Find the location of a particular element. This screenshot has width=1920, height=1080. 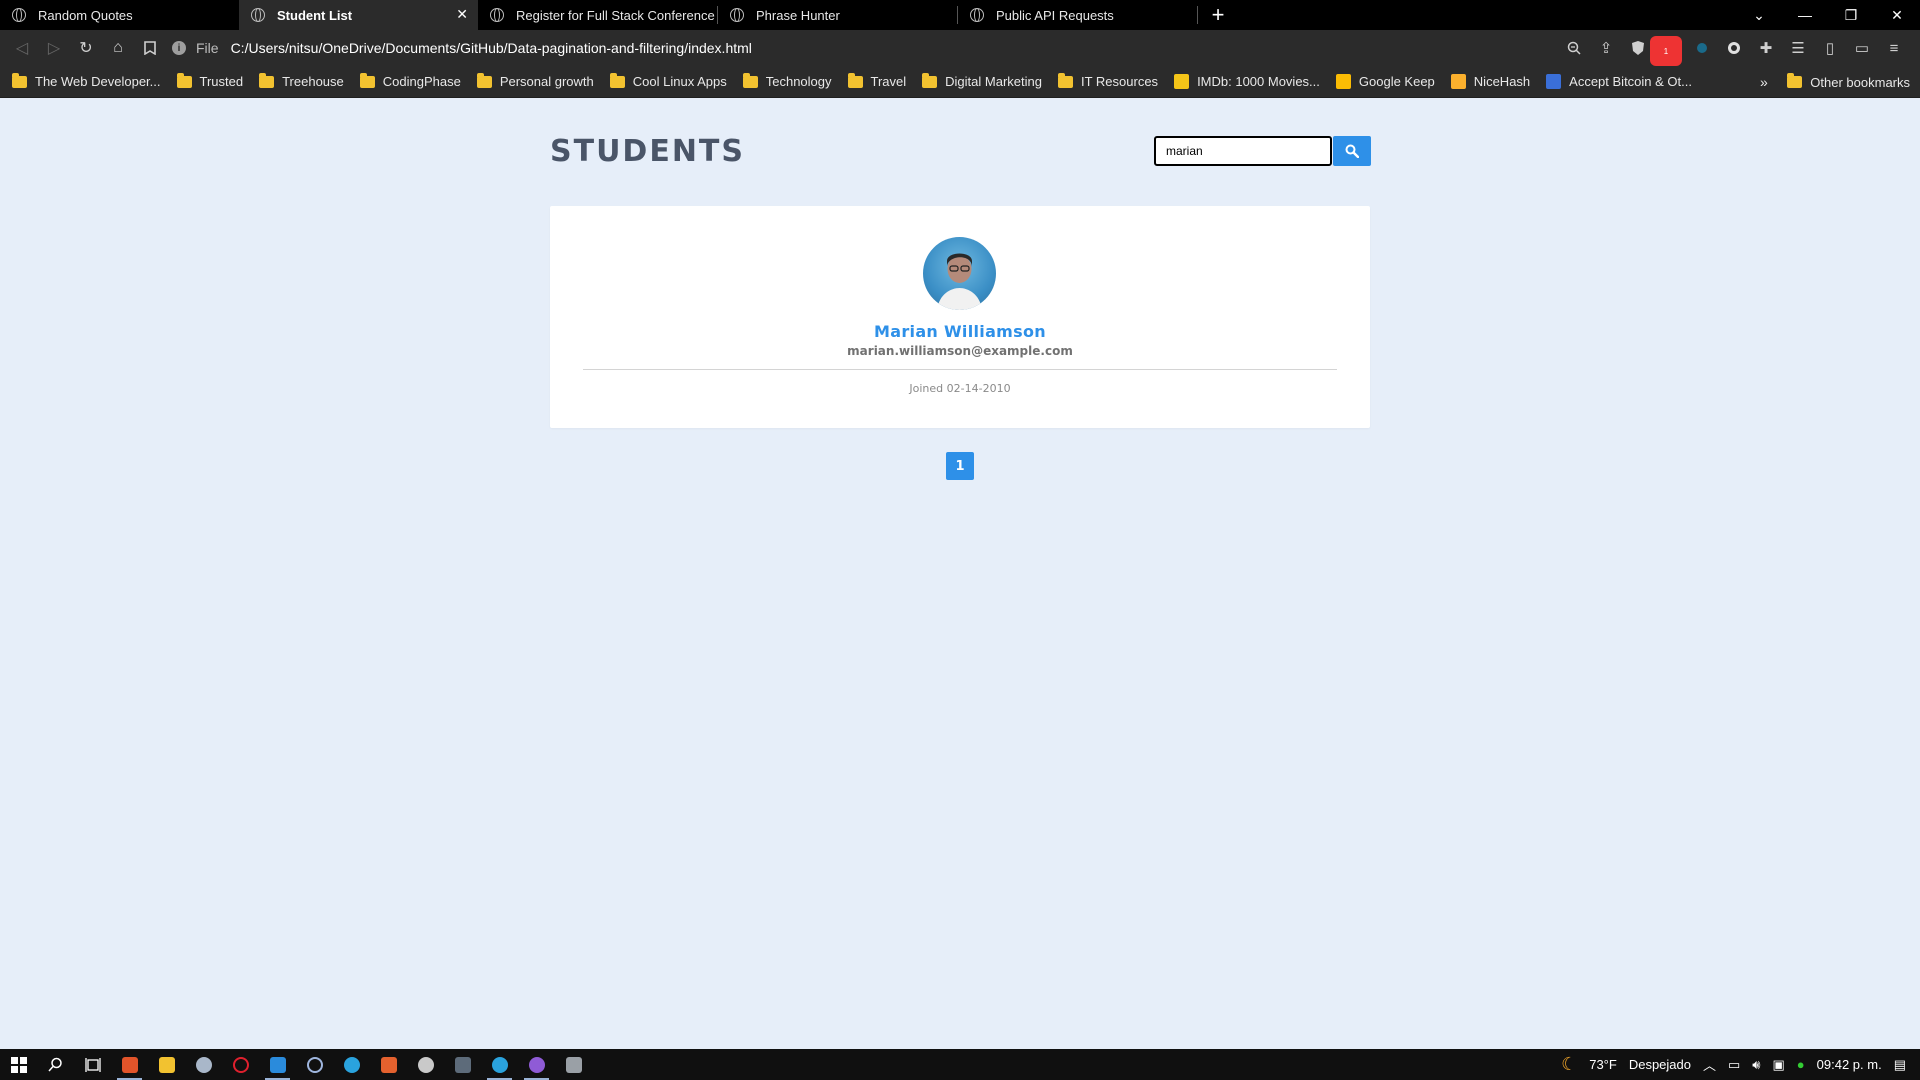

bookmark-travel: Travel is located at coordinates (877, 80).